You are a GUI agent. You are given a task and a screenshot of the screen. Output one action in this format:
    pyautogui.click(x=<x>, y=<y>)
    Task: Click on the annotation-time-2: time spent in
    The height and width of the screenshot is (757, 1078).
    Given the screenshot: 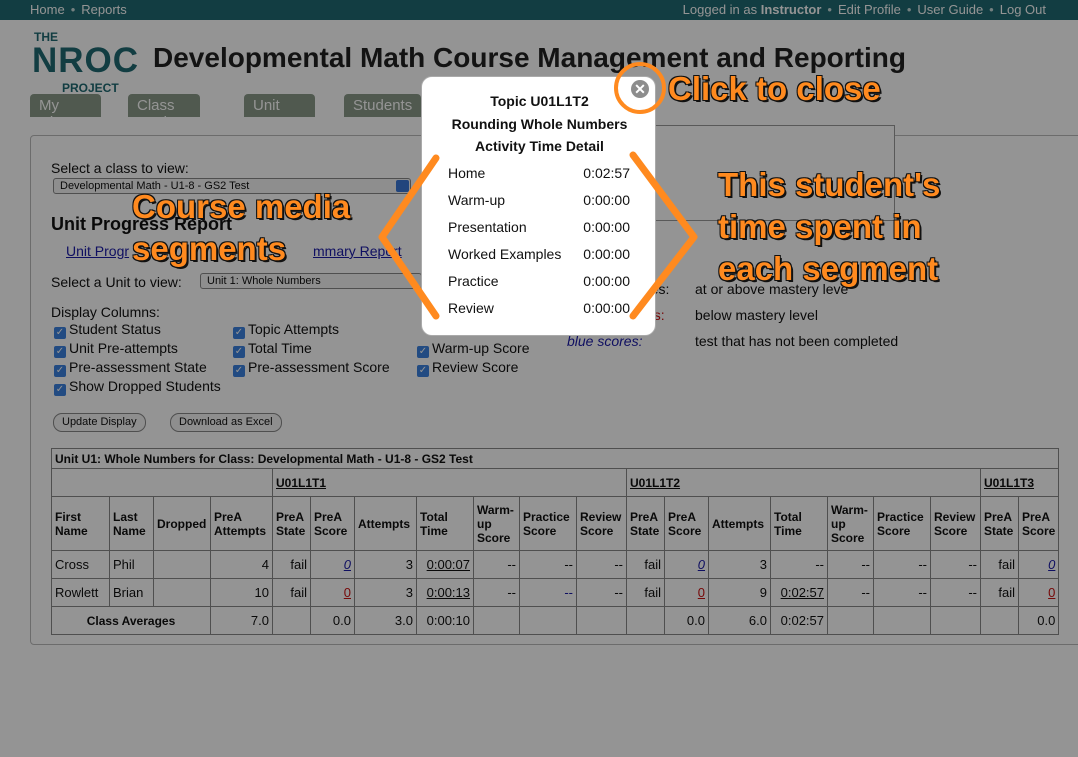 What is the action you would take?
    pyautogui.click(x=820, y=226)
    